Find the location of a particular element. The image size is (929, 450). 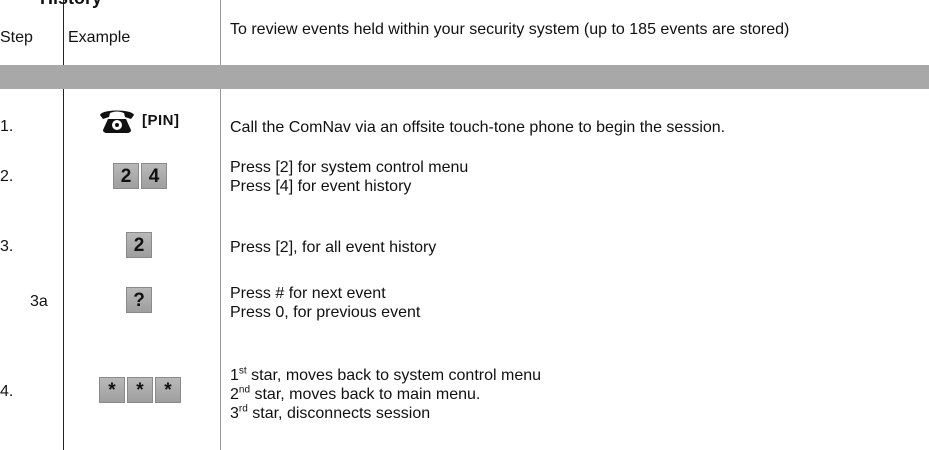

step-3-description: Press [2], for all event history is located at coordinates (333, 247).